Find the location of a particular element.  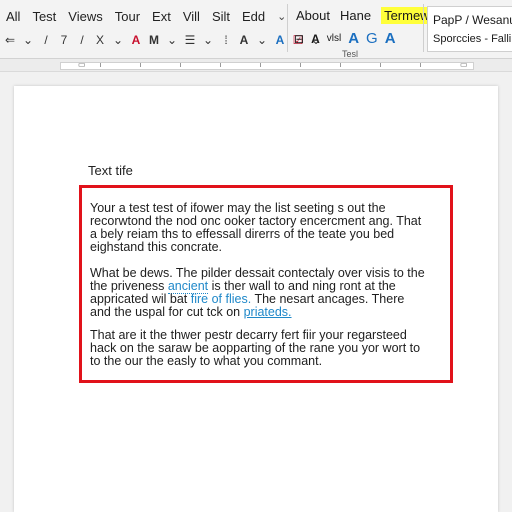

text-run: eighstand this concrate. is located at coordinates (156, 247).